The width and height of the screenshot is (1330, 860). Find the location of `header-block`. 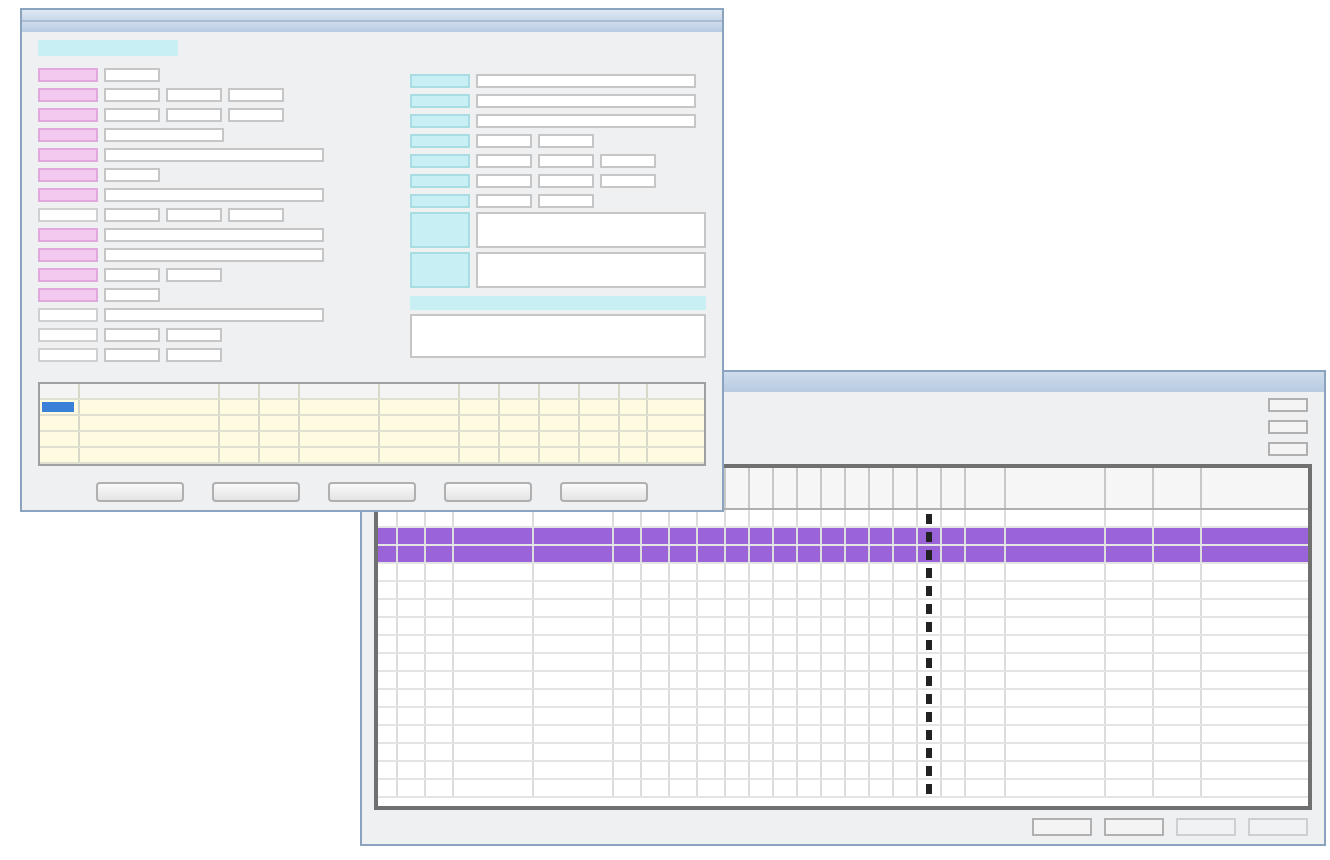

header-block is located at coordinates (108, 48).